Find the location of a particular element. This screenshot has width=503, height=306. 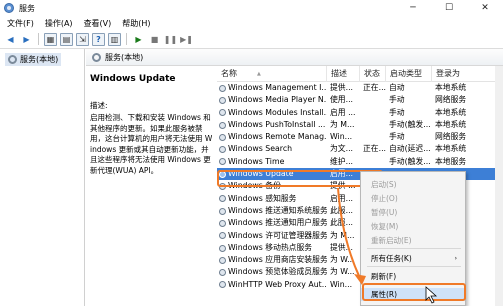

service-name-text: Windows 预览体验成员服务 is located at coordinates (277, 272).